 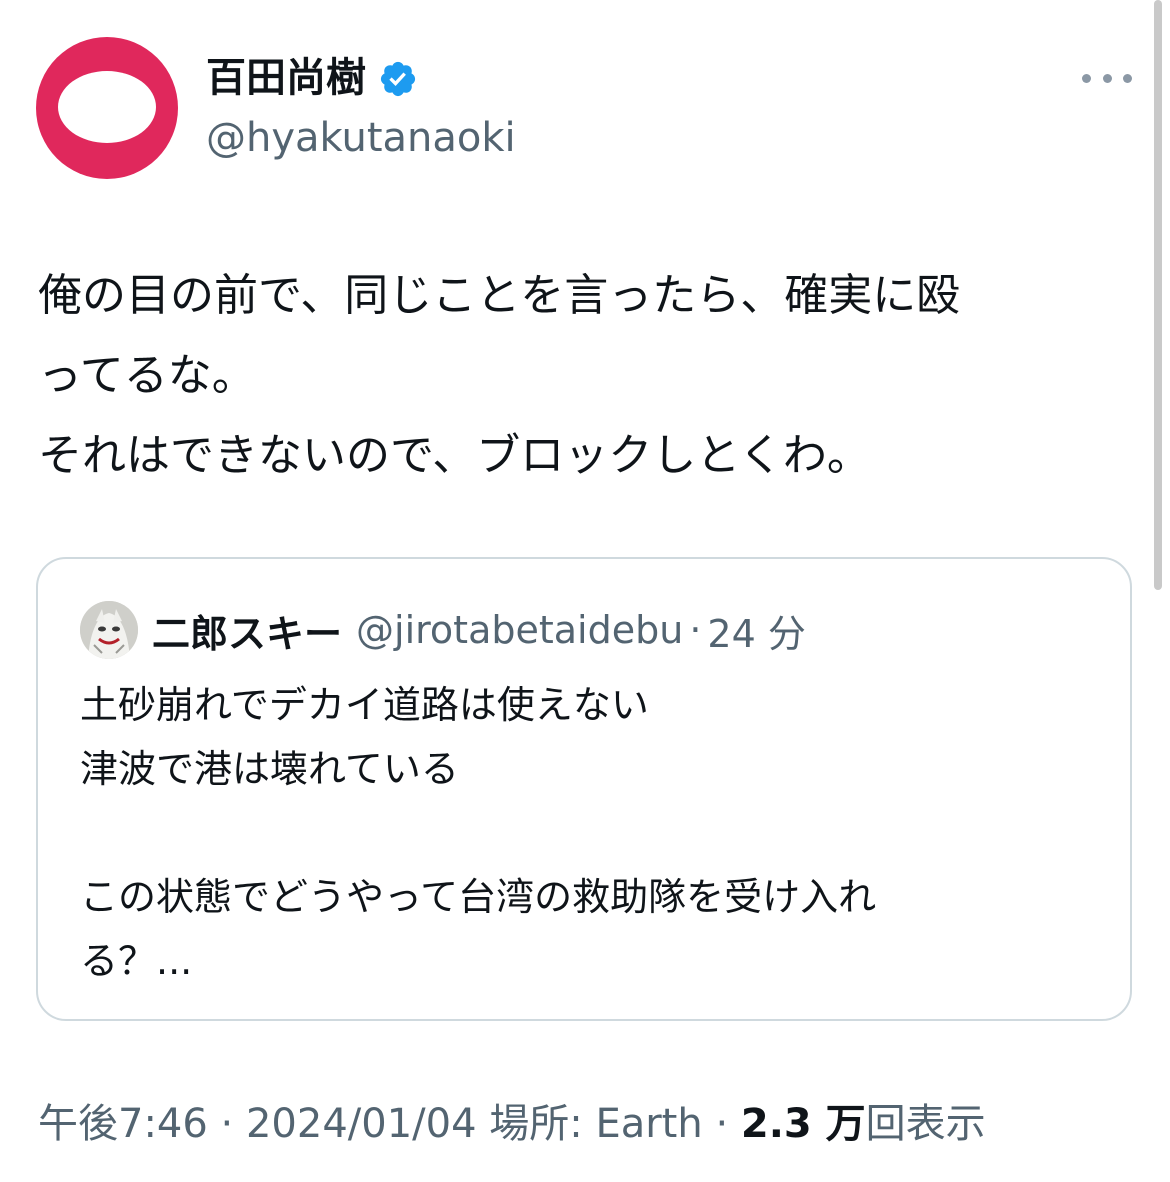 What do you see at coordinates (519, 630) in the screenshot?
I see `quote-author-handle: @jirotabetaidebu` at bounding box center [519, 630].